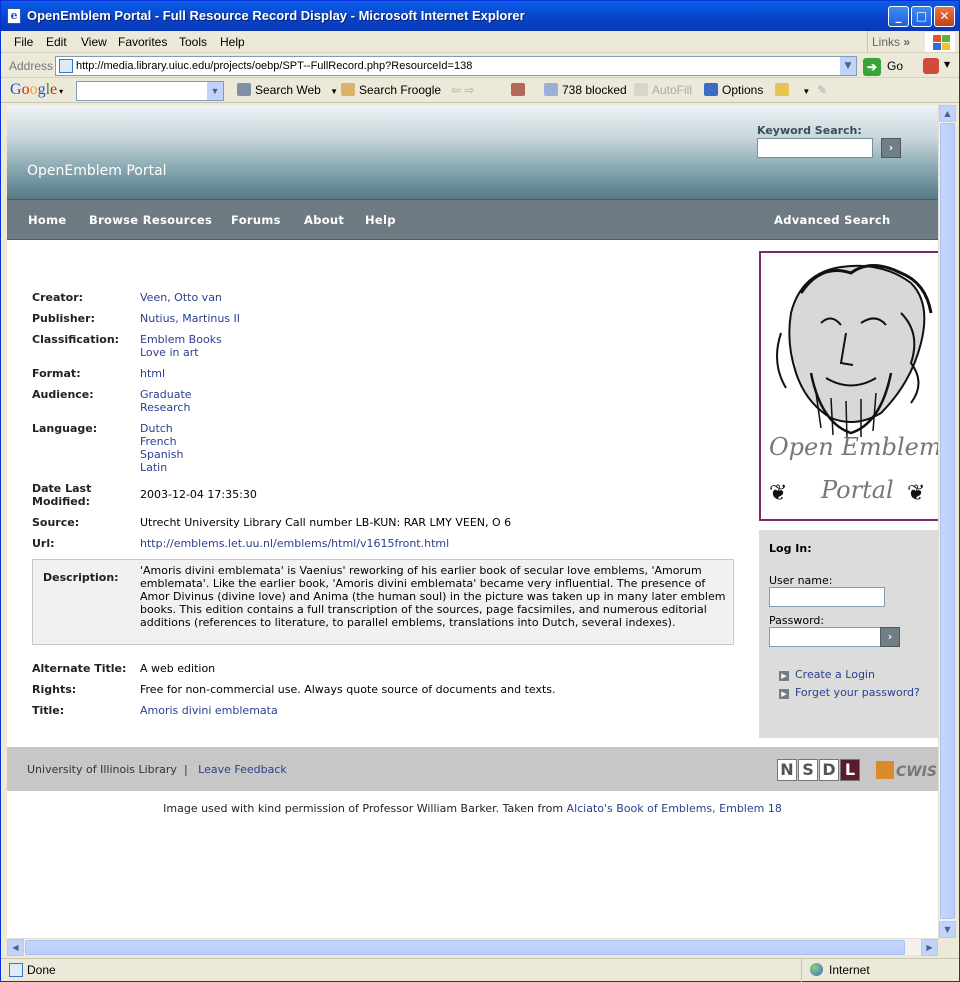  Describe the element at coordinates (891, 148) in the screenshot. I see `keyword-search-go-button: ›` at that location.